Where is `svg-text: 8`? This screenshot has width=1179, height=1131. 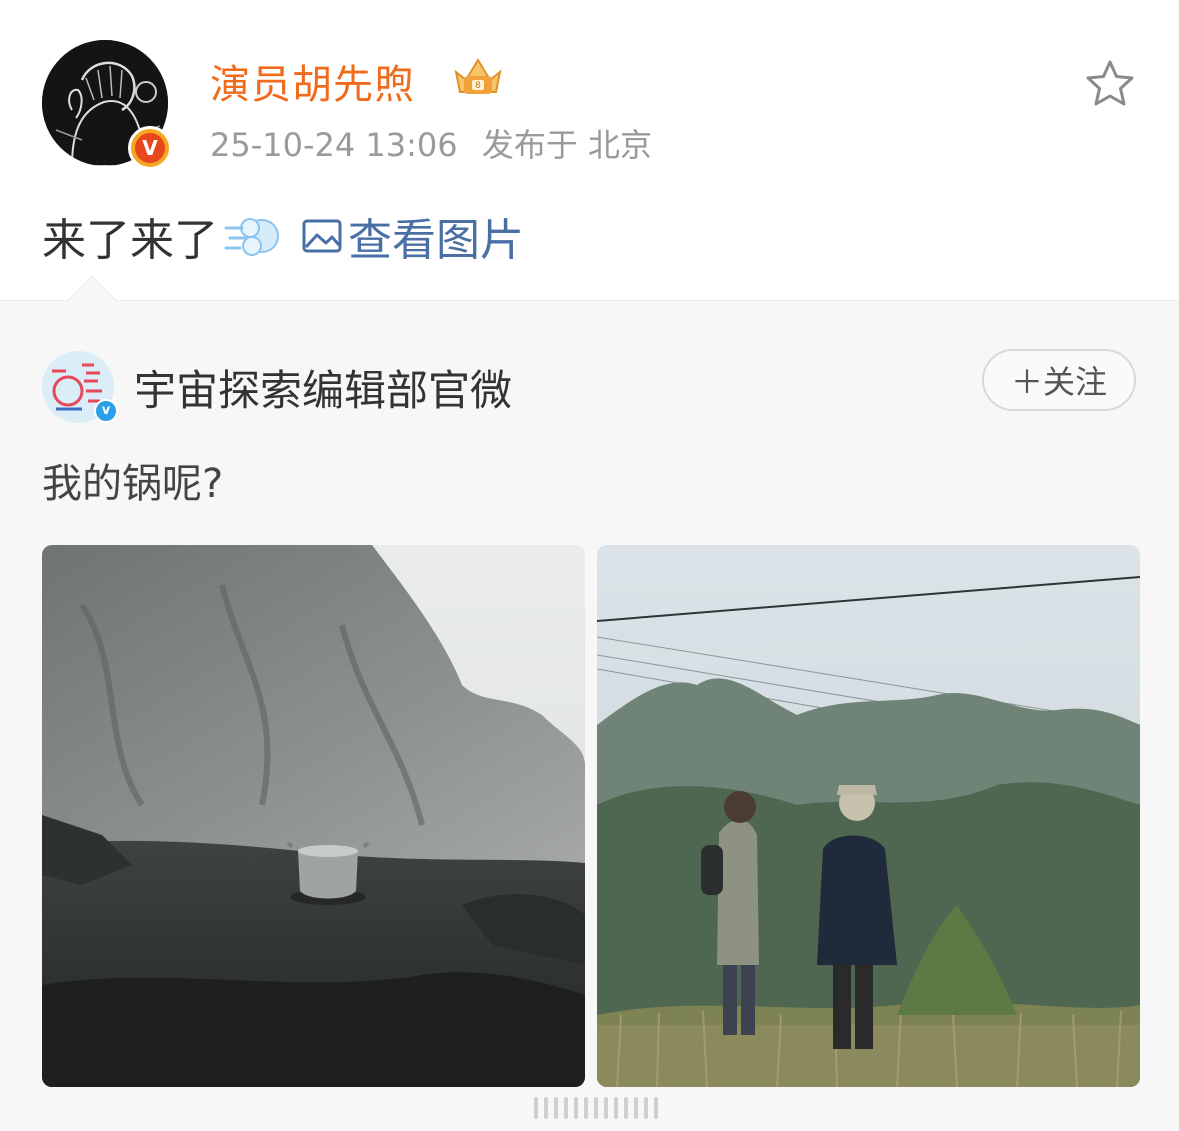
svg-text: 8 is located at coordinates (478, 86).